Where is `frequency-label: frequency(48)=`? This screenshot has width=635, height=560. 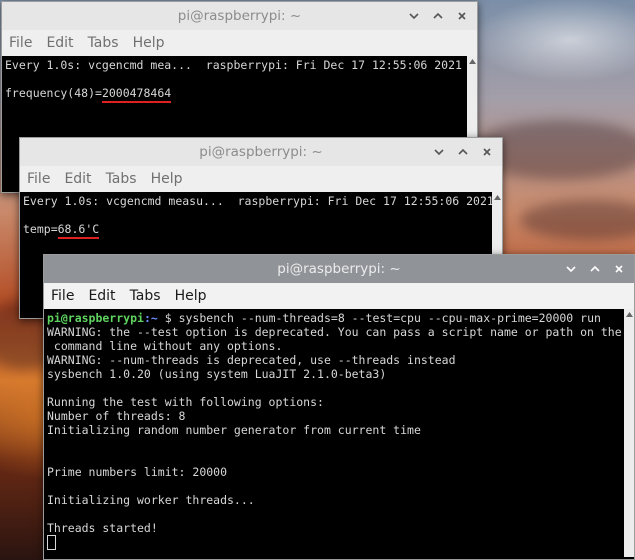 frequency-label: frequency(48)= is located at coordinates (53, 93).